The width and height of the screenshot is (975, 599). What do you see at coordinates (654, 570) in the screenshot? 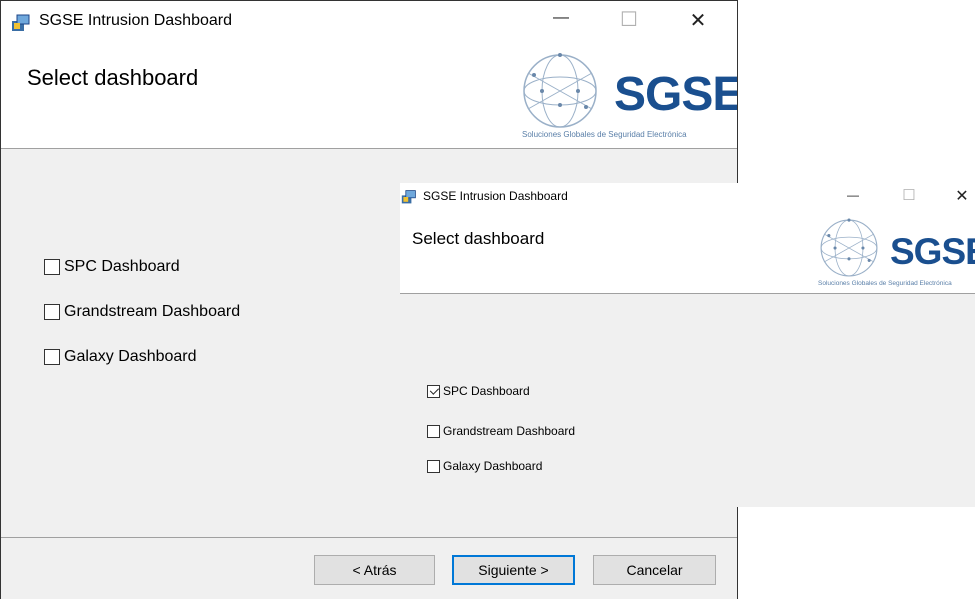
I see `cancel-button: Cancelar` at bounding box center [654, 570].